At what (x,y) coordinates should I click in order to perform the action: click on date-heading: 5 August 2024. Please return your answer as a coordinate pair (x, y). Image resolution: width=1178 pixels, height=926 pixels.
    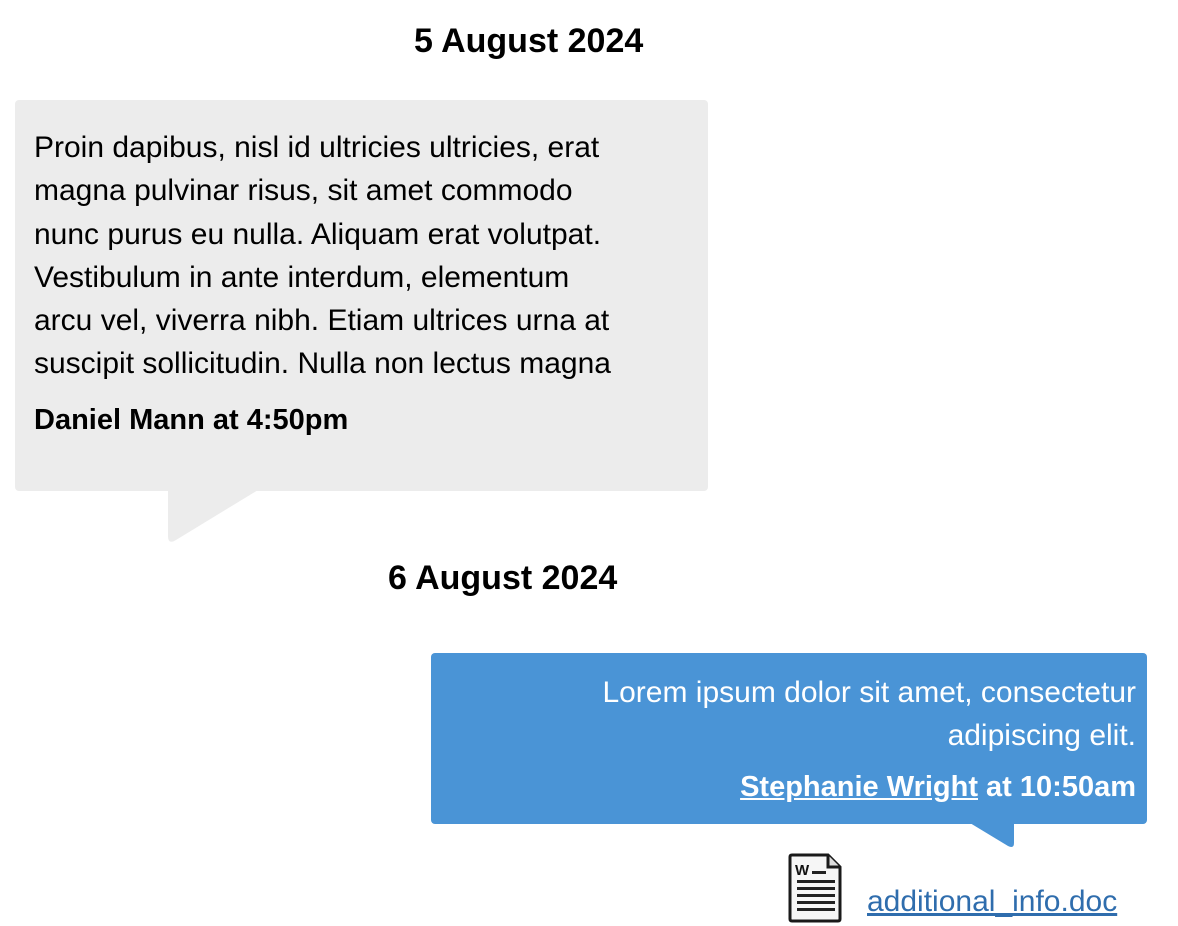
    Looking at the image, I should click on (529, 41).